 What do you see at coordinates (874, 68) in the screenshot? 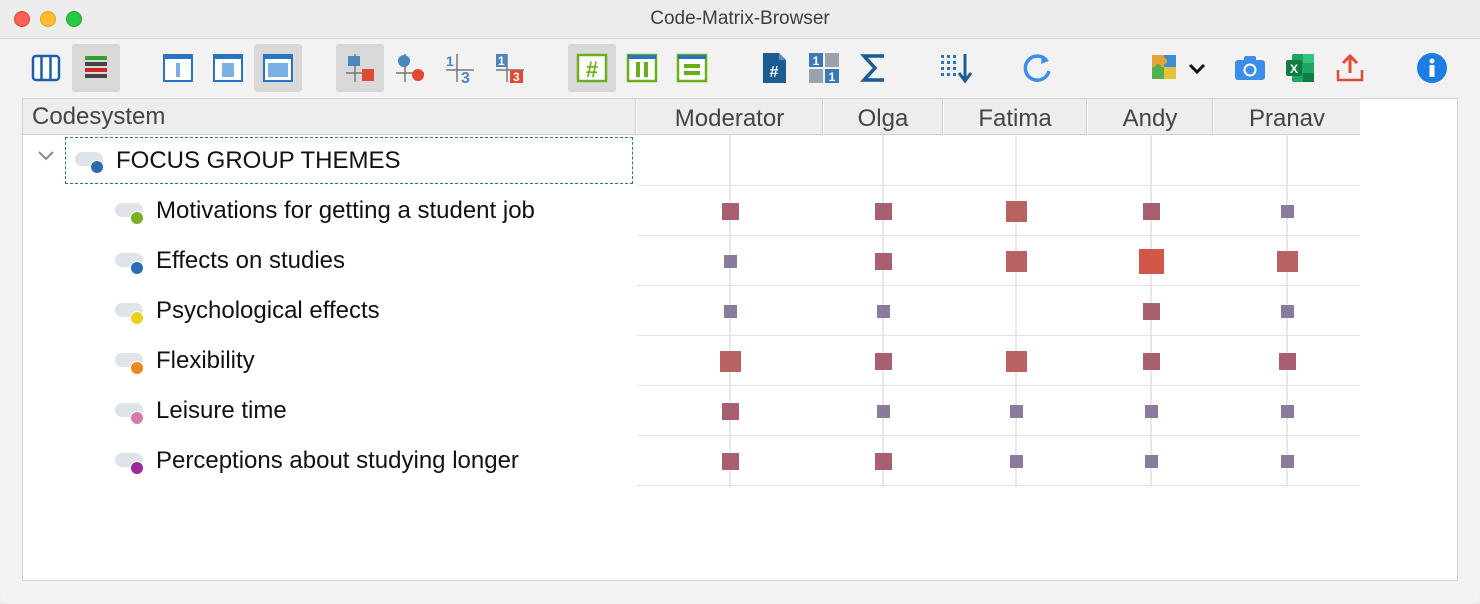
I see `sigma-button` at bounding box center [874, 68].